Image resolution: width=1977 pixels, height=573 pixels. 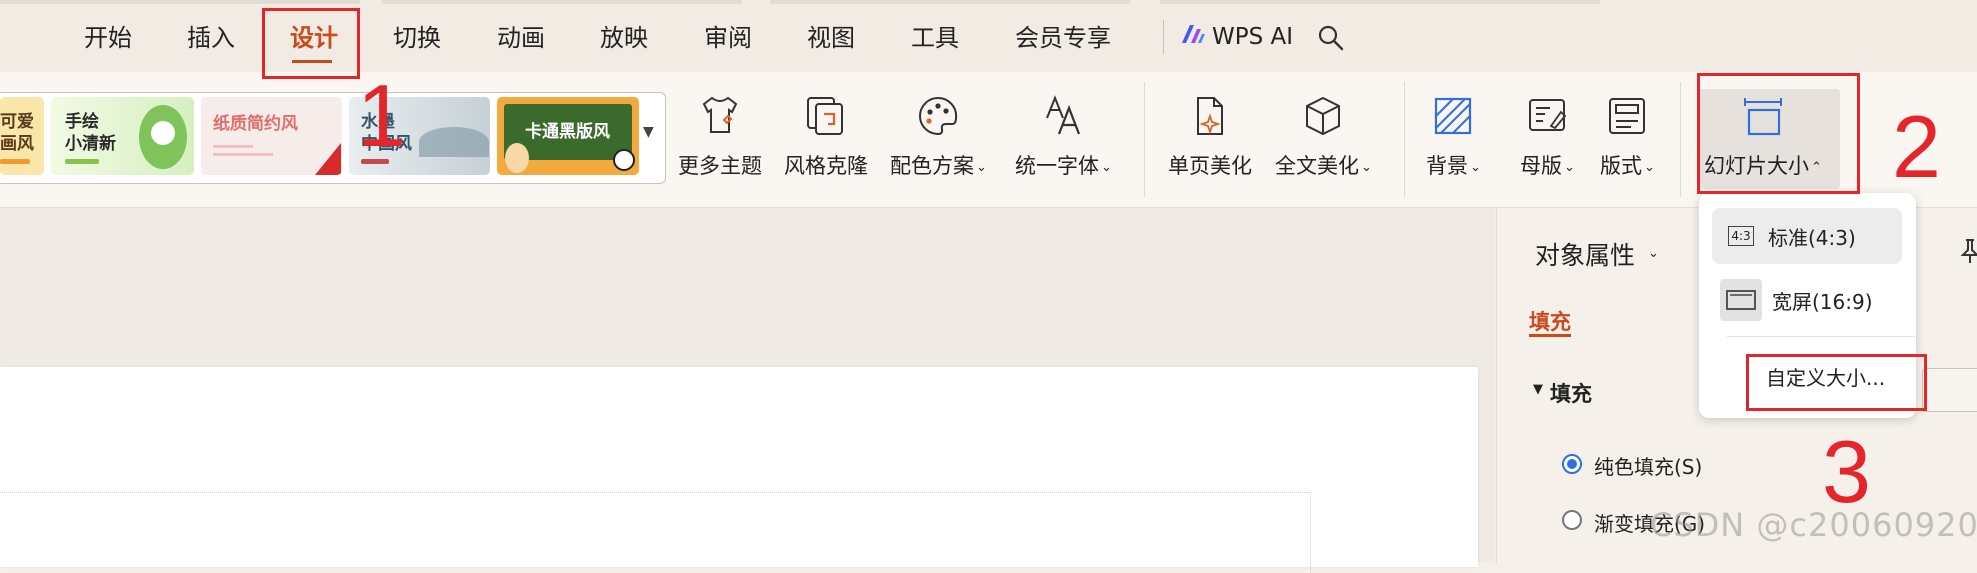 What do you see at coordinates (1063, 38) in the screenshot?
I see `tab-member: 会员专享` at bounding box center [1063, 38].